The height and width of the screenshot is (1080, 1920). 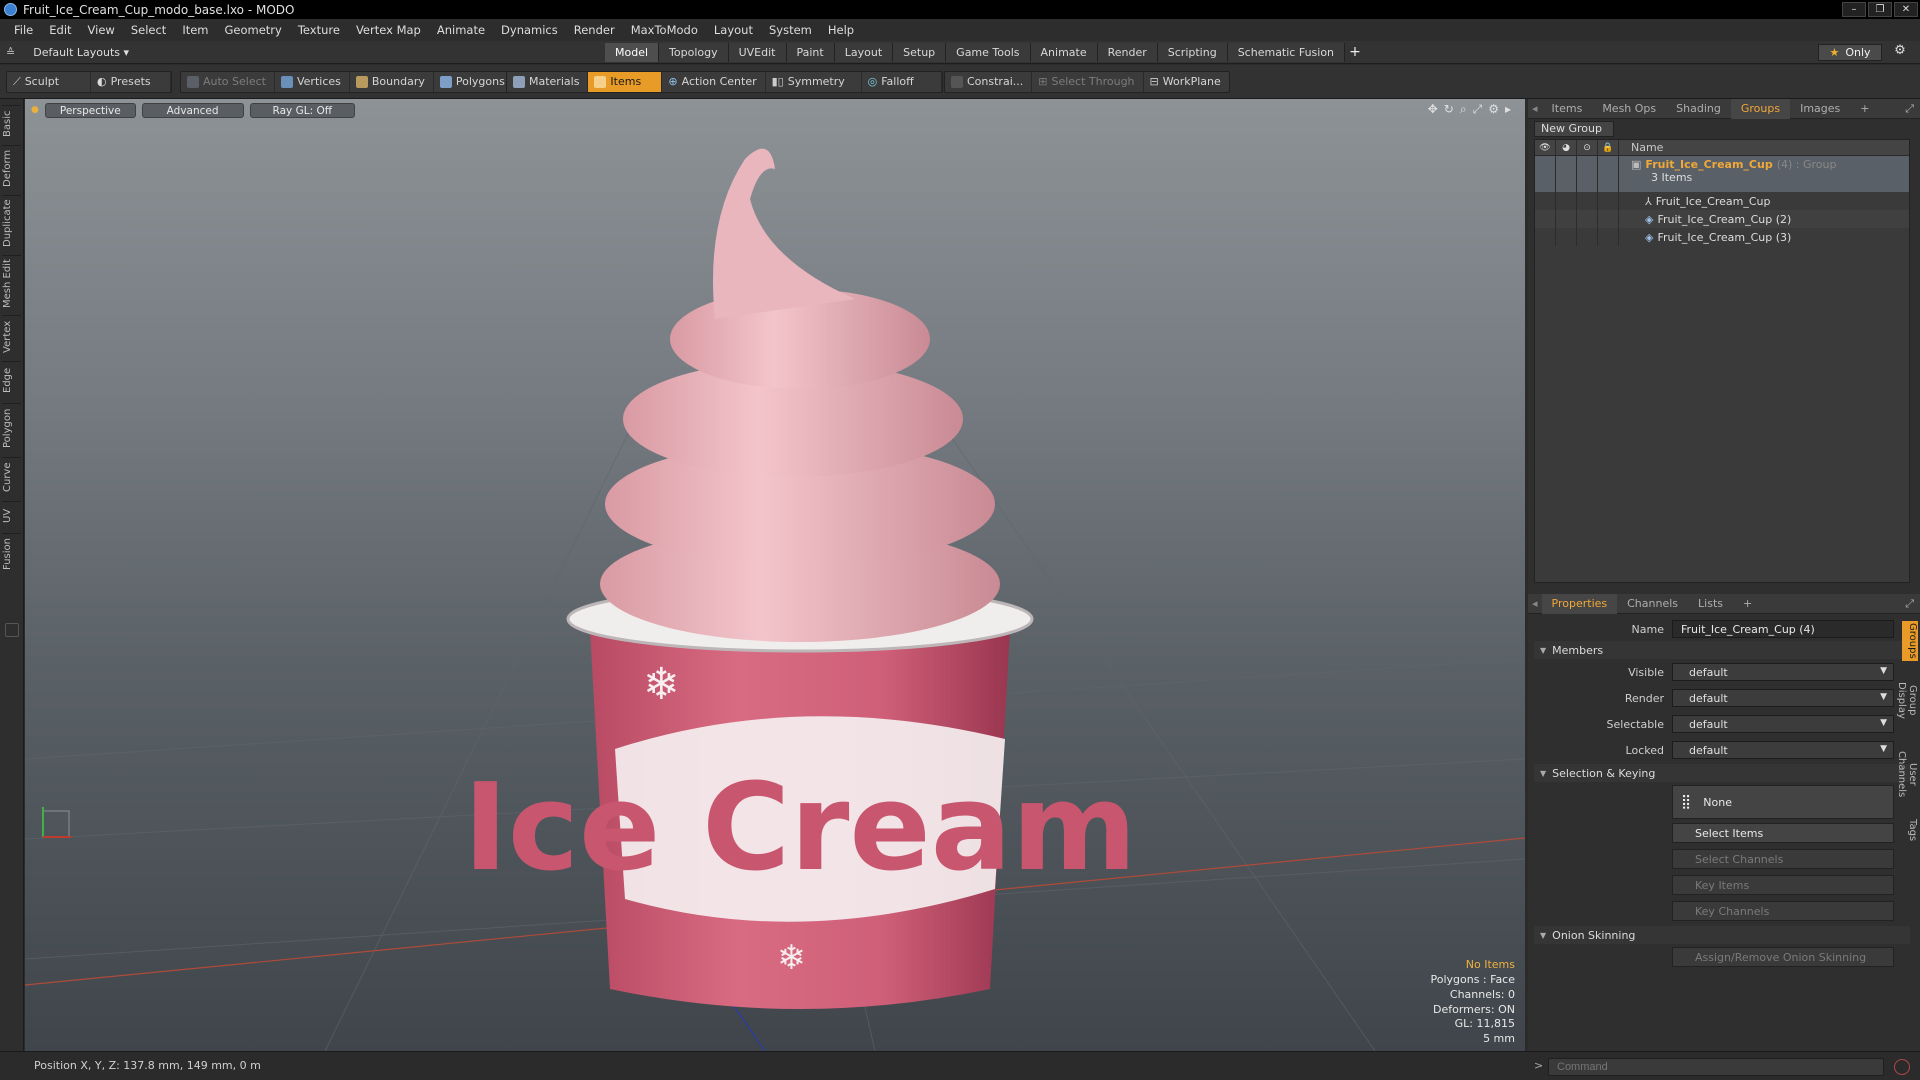 I want to click on locked-dropdown: default ▼, so click(x=1783, y=750).